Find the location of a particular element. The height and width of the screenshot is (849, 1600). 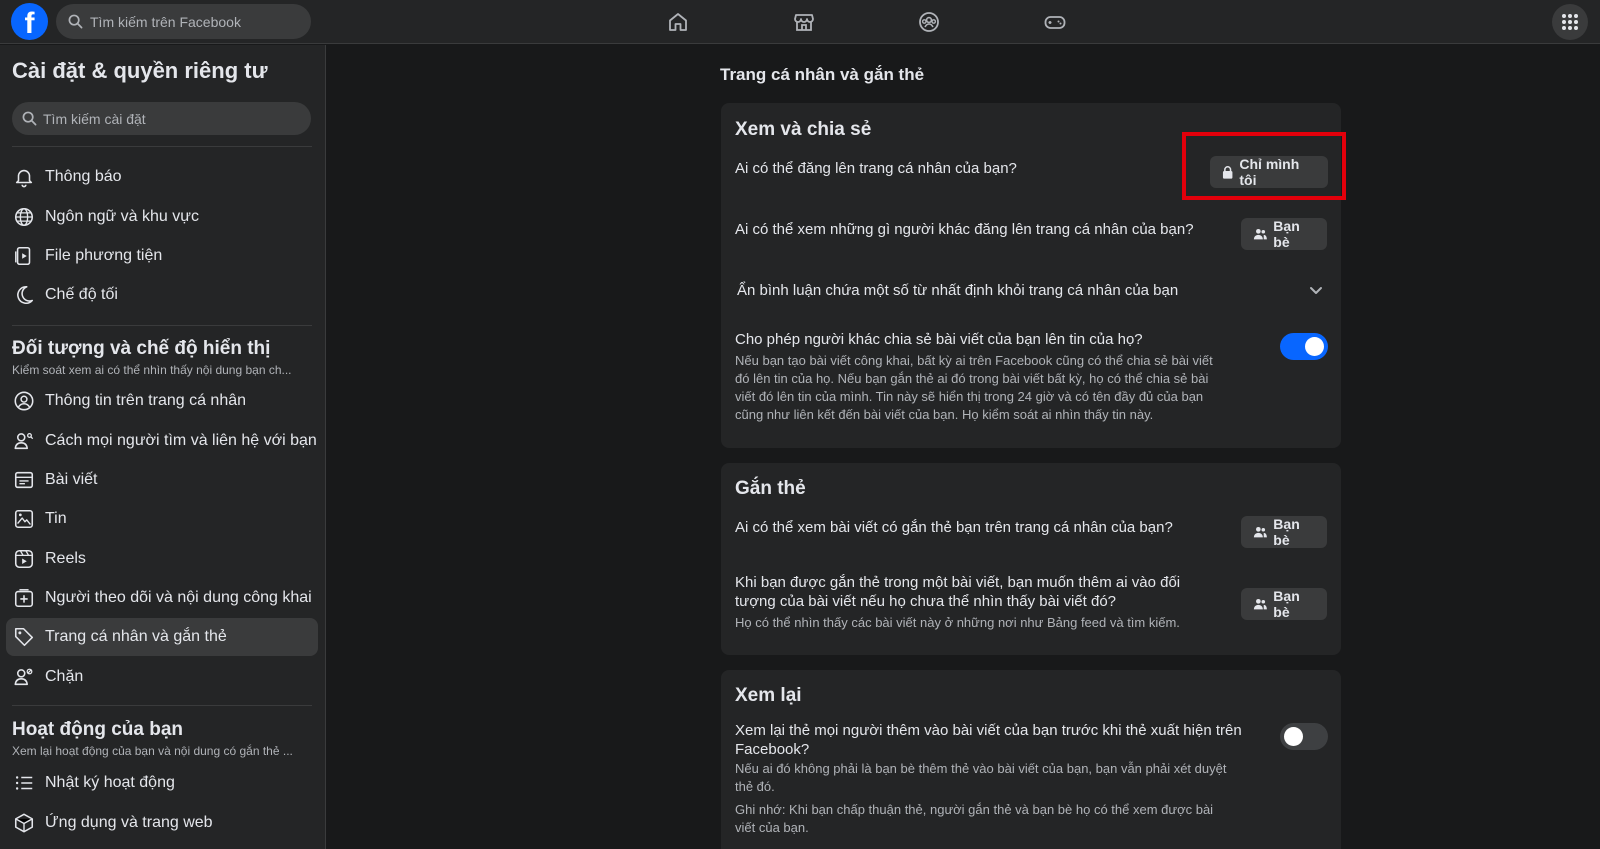

facebook-search is located at coordinates (183, 21).